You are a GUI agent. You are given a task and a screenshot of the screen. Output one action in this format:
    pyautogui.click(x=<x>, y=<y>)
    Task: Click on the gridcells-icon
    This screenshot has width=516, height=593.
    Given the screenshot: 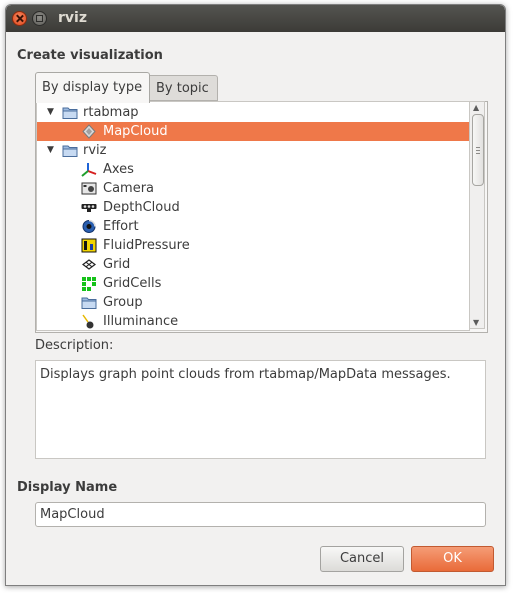 What is the action you would take?
    pyautogui.click(x=89, y=284)
    